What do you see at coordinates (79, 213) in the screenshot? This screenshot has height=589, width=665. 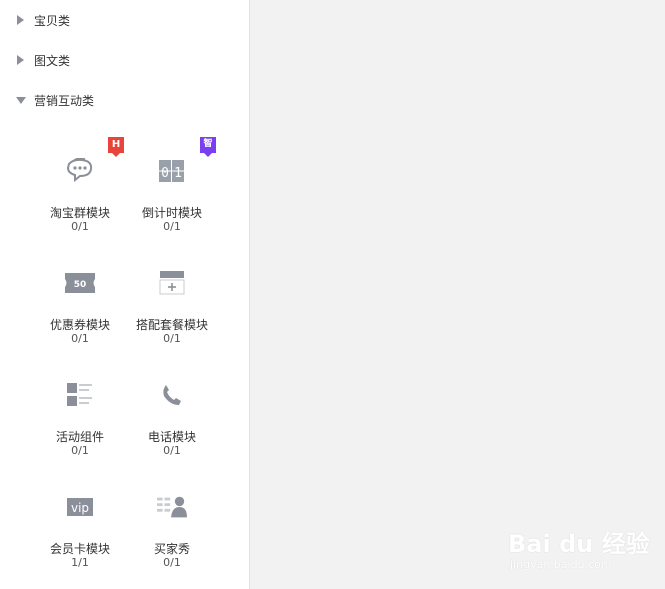 I see `module-name: 淘宝群模块` at bounding box center [79, 213].